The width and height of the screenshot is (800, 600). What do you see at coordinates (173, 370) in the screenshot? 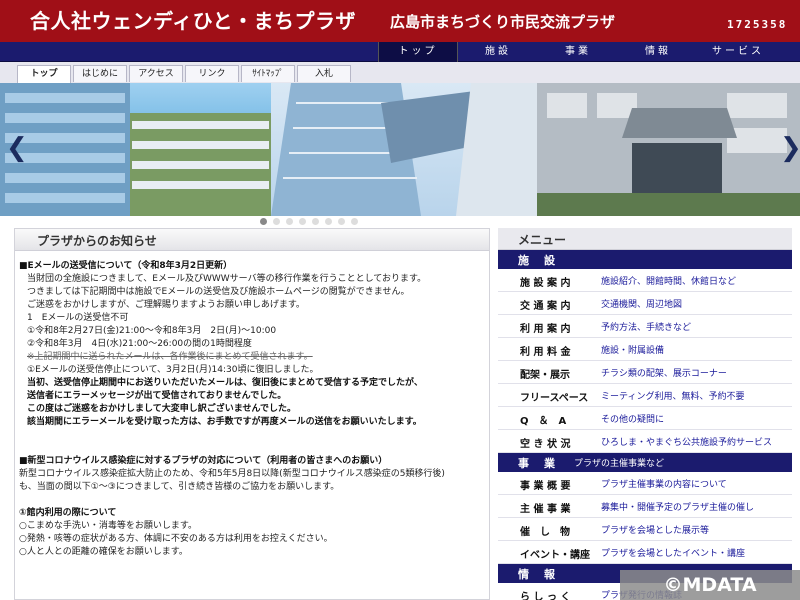
I see `notice-line: ①Eメールの送受信停止について、3月2日(月)14:30頃に復旧しました。` at bounding box center [173, 370].